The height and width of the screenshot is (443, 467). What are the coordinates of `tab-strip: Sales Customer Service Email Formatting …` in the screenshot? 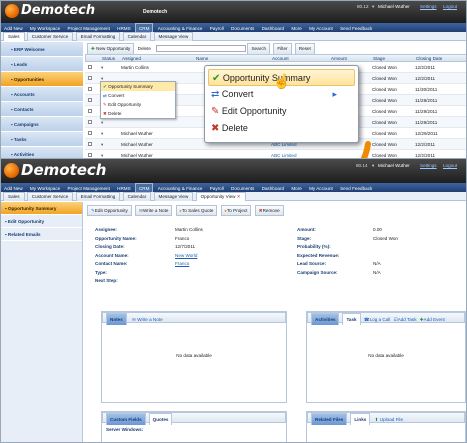 It's located at (233, 36).